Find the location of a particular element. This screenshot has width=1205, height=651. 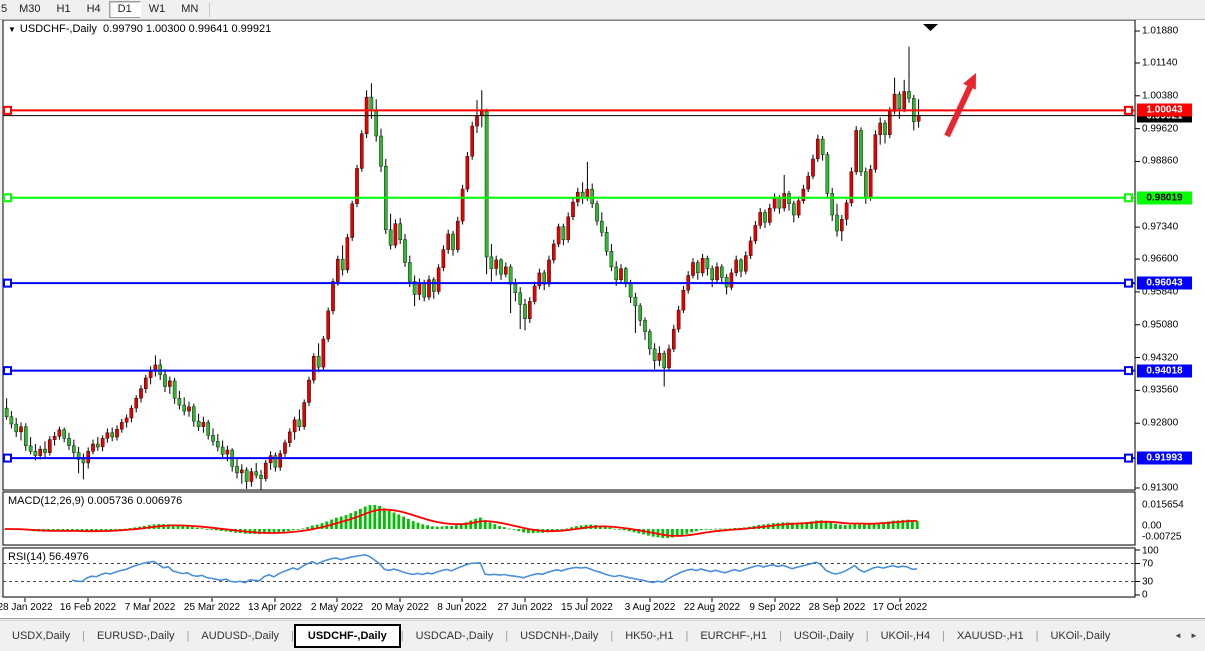

toolbar-separator is located at coordinates (210, 9).